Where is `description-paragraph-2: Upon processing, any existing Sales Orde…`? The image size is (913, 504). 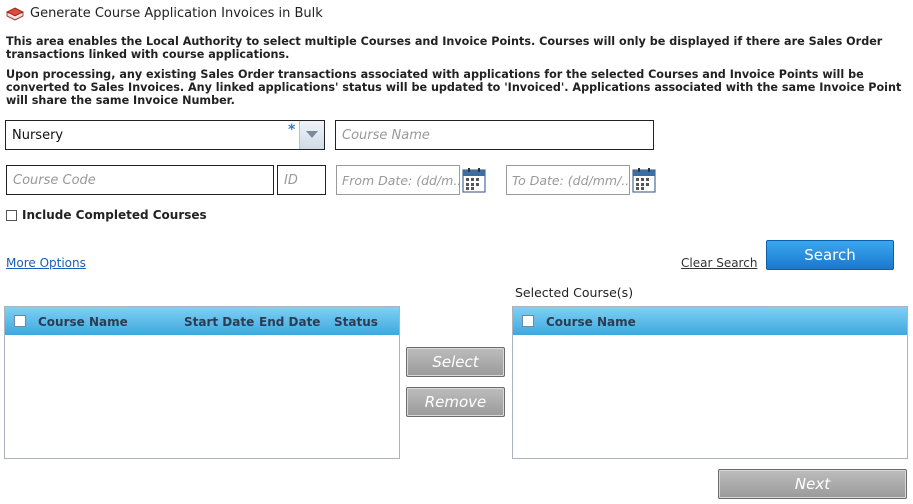
description-paragraph-2: Upon processing, any existing Sales Orde… is located at coordinates (454, 87).